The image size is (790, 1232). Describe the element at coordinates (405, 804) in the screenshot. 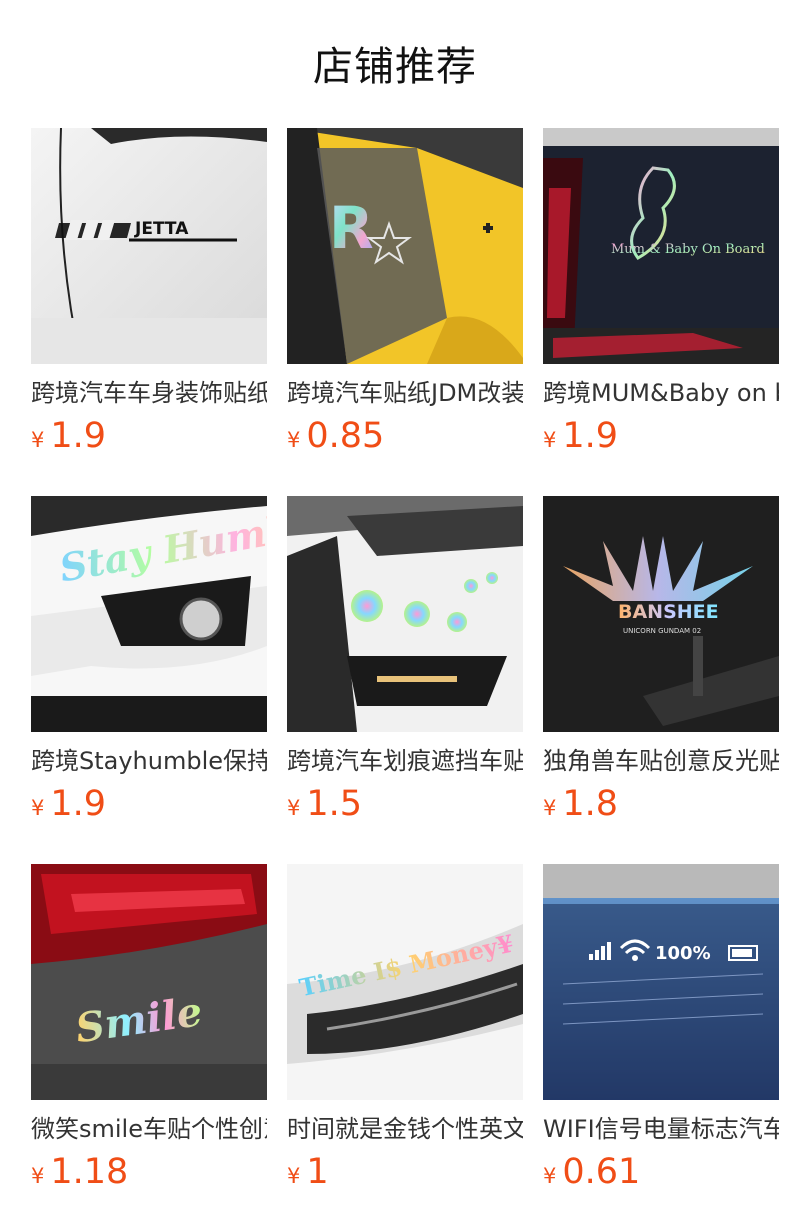

I see `product-price: ¥1.5` at that location.